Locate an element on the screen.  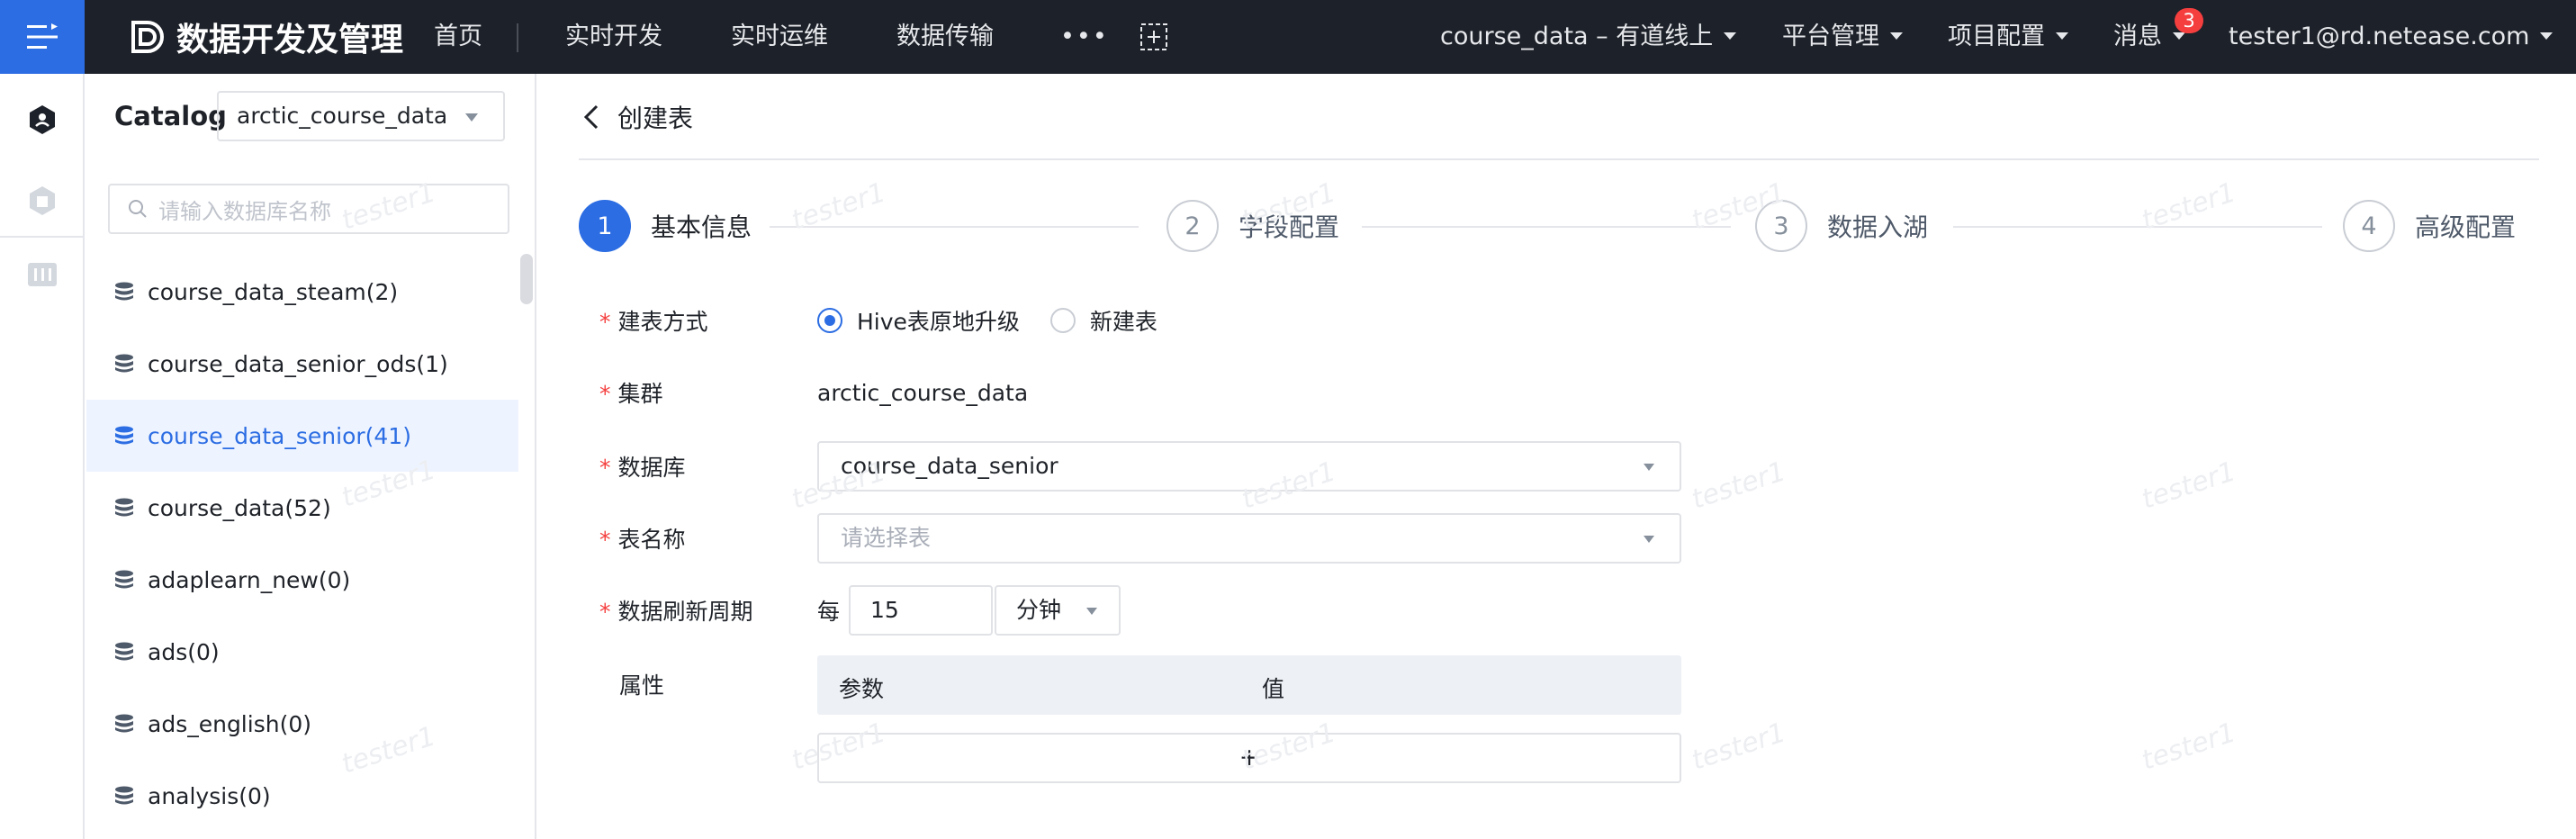
step-basic-info: 1 基本信息 is located at coordinates (665, 226).